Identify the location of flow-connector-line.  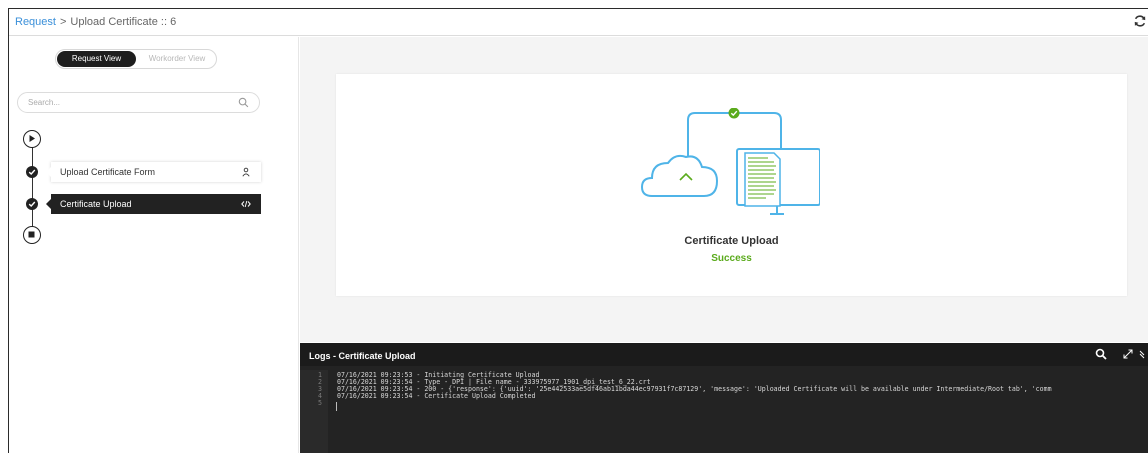
(32, 184).